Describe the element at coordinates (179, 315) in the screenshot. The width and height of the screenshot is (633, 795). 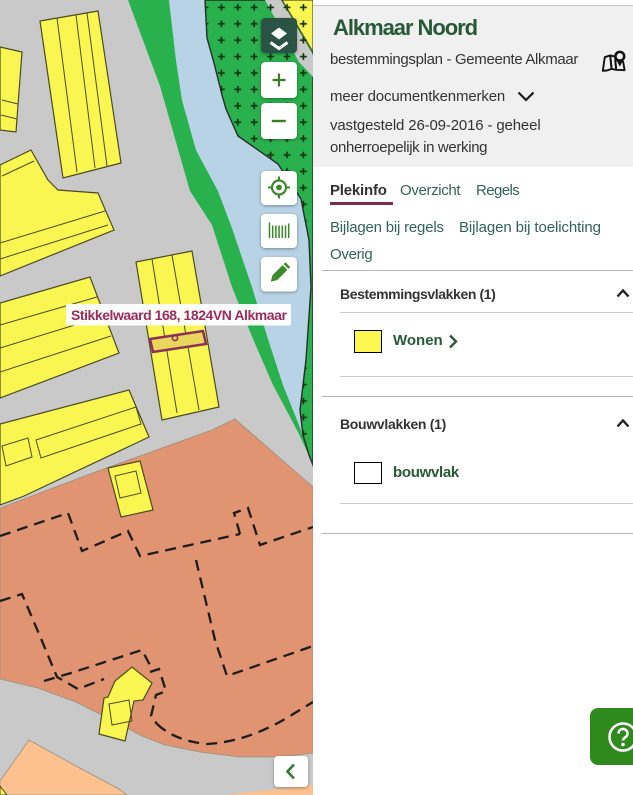
I see `svg-text:Stikkelwaard 168, 1824VN Alkma: Stikkelwaard 168, 1824VN Alkmaar` at that location.